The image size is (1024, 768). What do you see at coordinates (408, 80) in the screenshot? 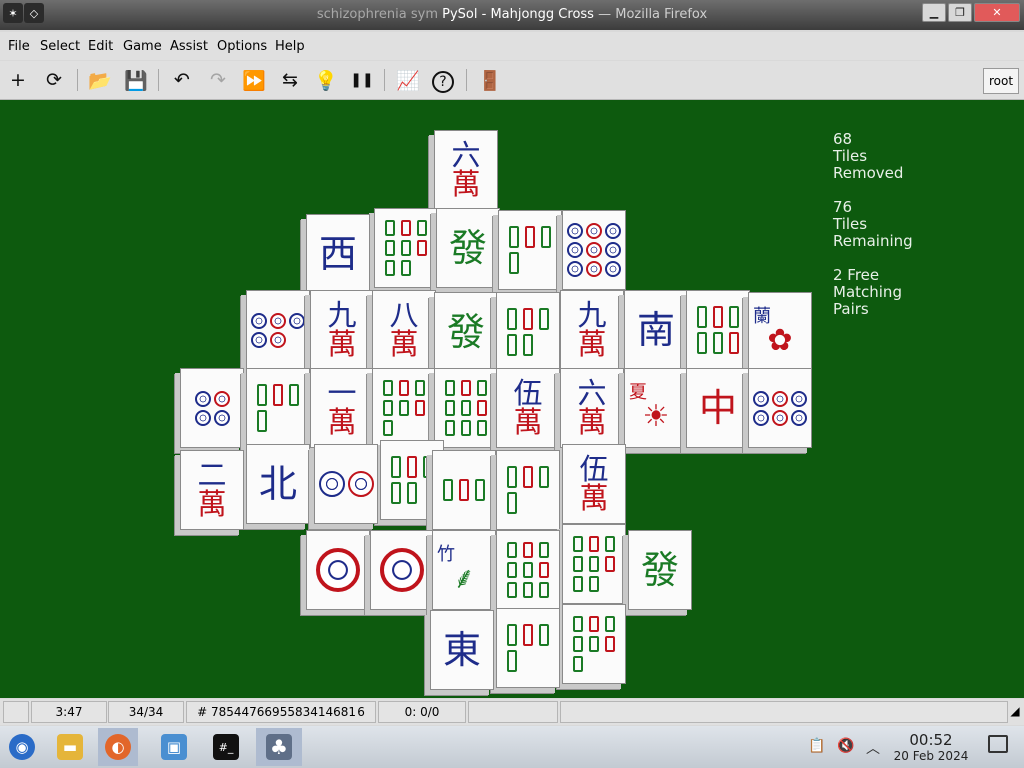
I see `statistics-icon: 📈` at bounding box center [408, 80].